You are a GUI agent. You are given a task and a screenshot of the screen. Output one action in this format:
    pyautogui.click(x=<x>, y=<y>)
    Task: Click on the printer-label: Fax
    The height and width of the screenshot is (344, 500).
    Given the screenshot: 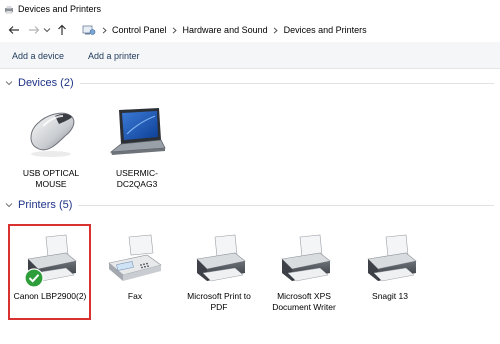 What is the action you would take?
    pyautogui.click(x=135, y=296)
    